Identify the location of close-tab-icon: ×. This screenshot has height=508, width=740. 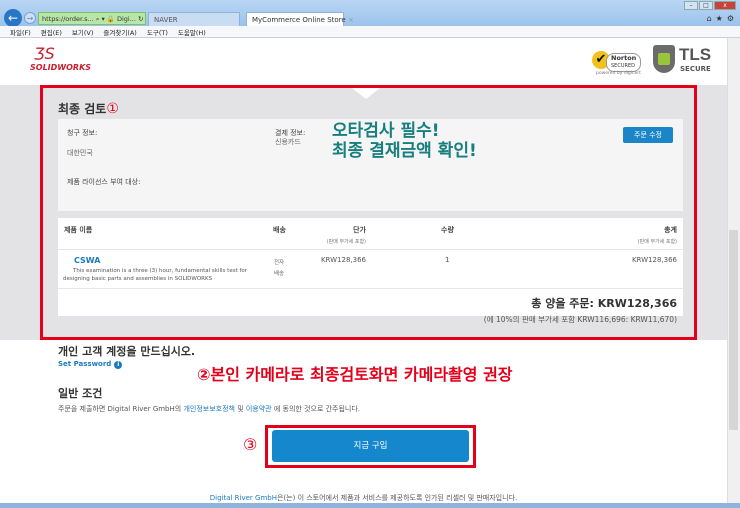
(351, 20).